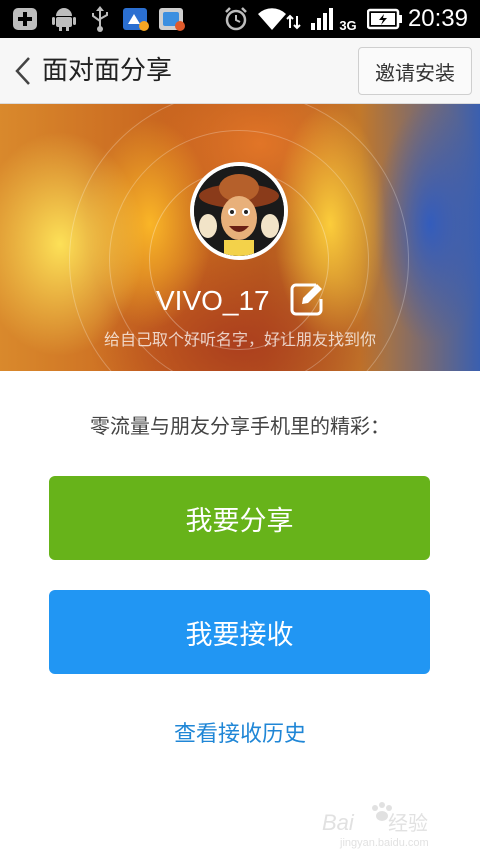 The image size is (480, 854). I want to click on svg-text: 经验, so click(408, 823).